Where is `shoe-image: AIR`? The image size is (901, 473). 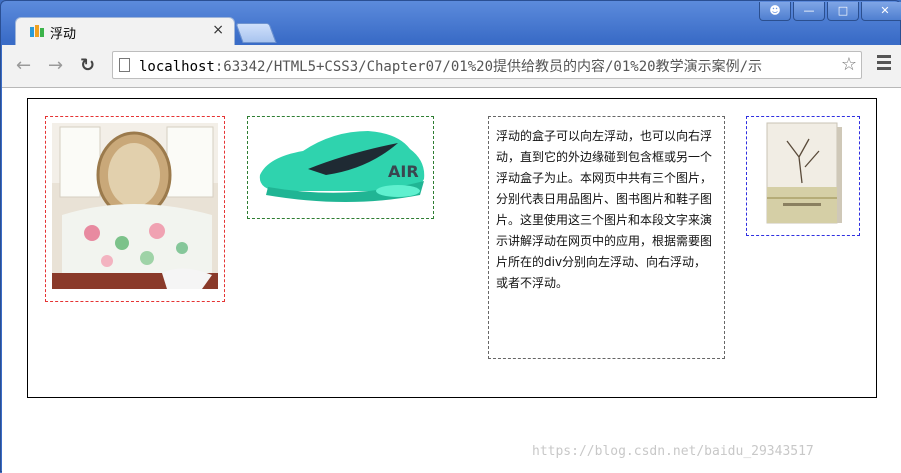
shoe-image: AIR is located at coordinates (340, 167).